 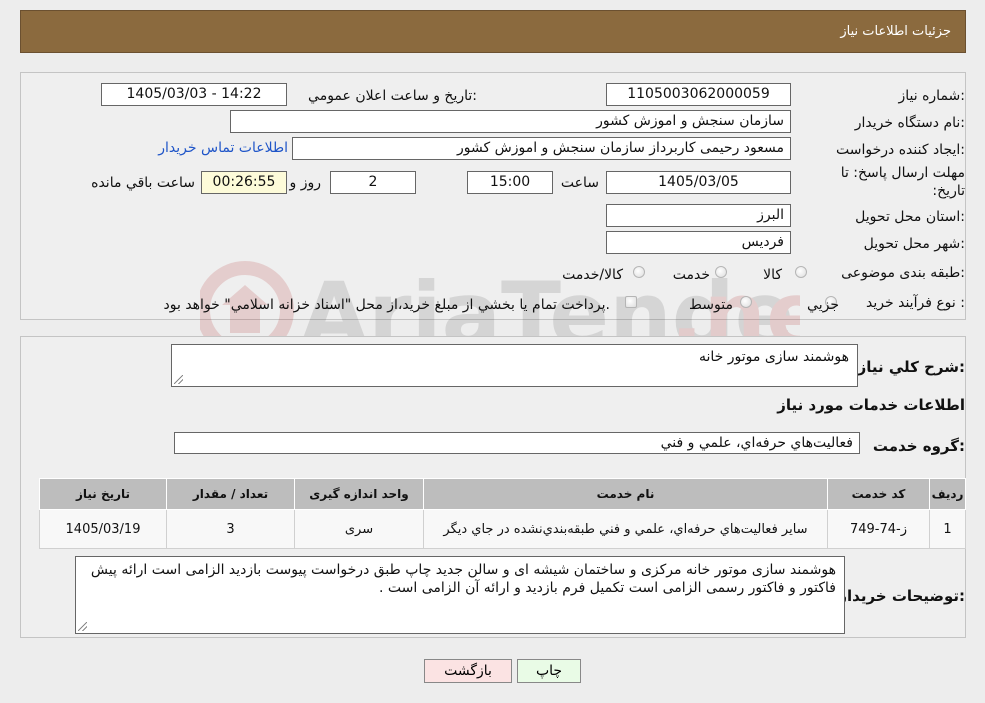 I want to click on summary-field: هوشمند سازی موتور خانه, so click(x=514, y=365).